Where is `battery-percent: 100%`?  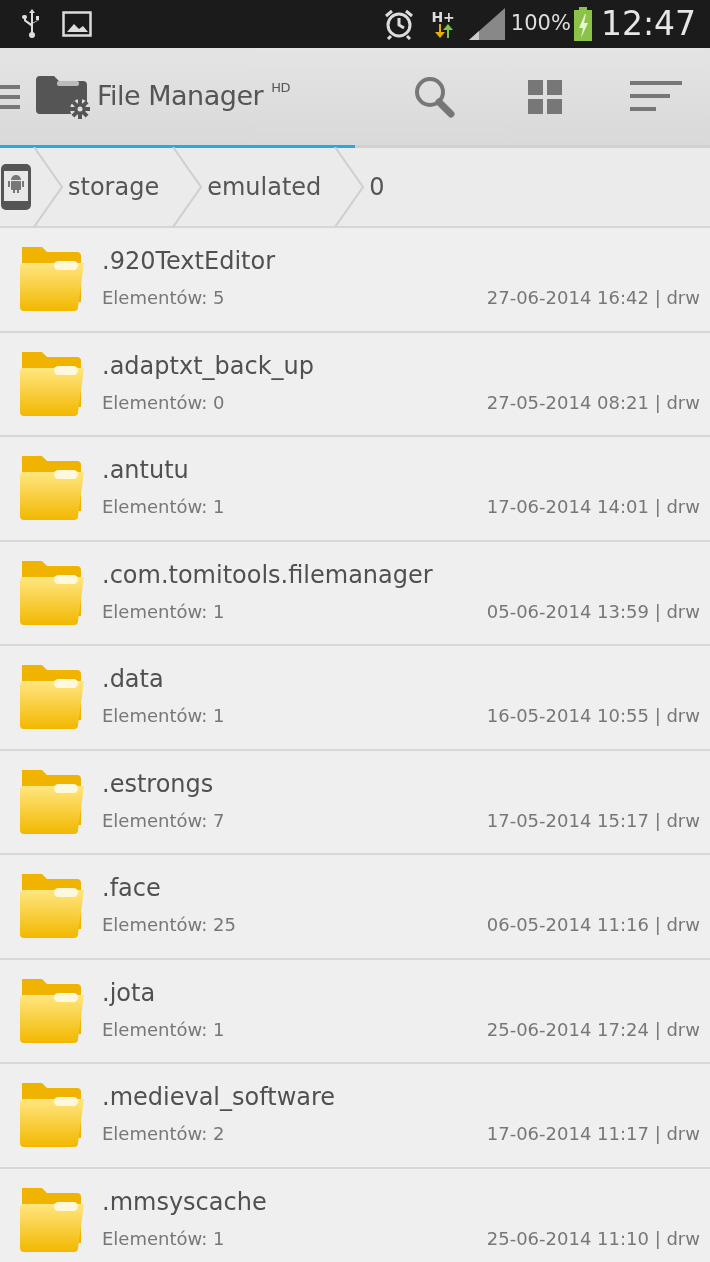 battery-percent: 100% is located at coordinates (540, 24).